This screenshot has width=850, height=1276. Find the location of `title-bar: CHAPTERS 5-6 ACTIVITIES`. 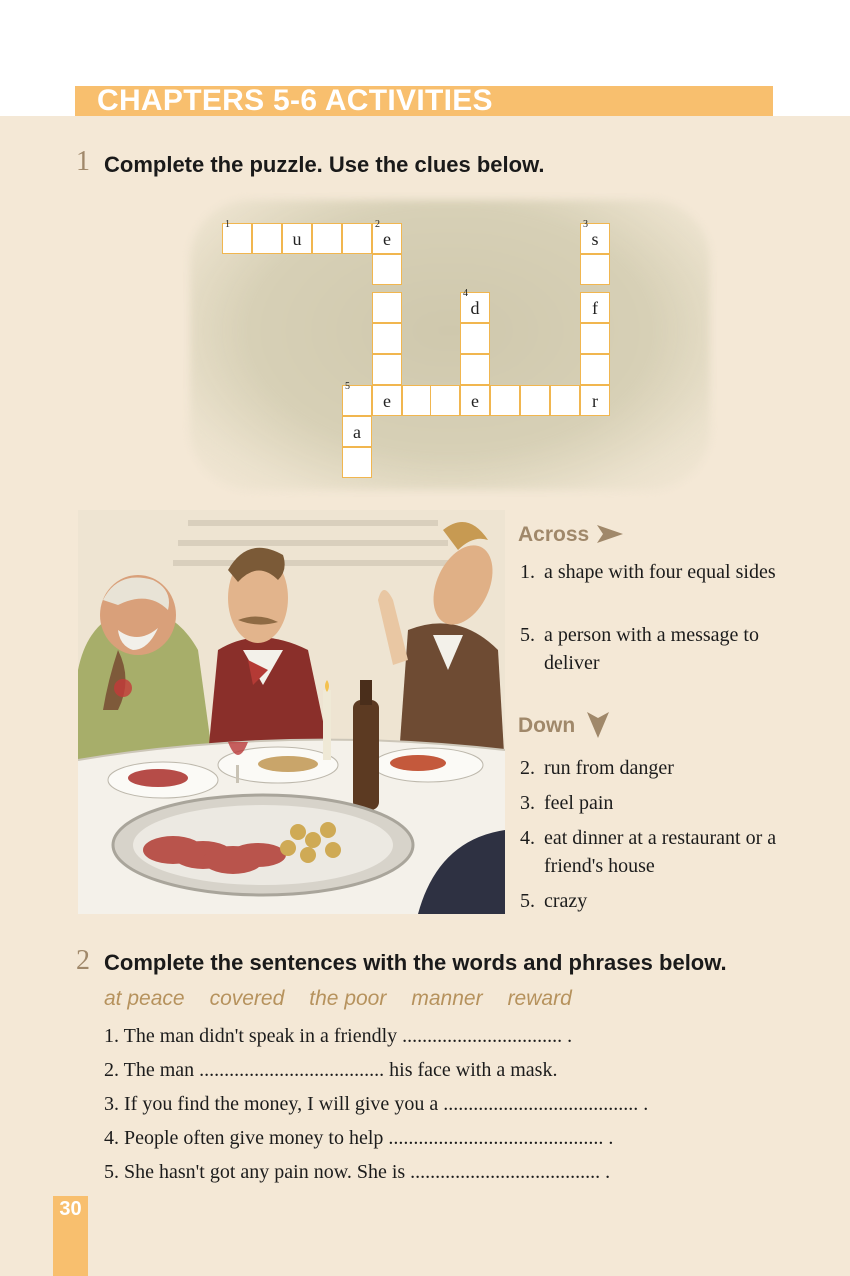

title-bar: CHAPTERS 5-6 ACTIVITIES is located at coordinates (424, 100).